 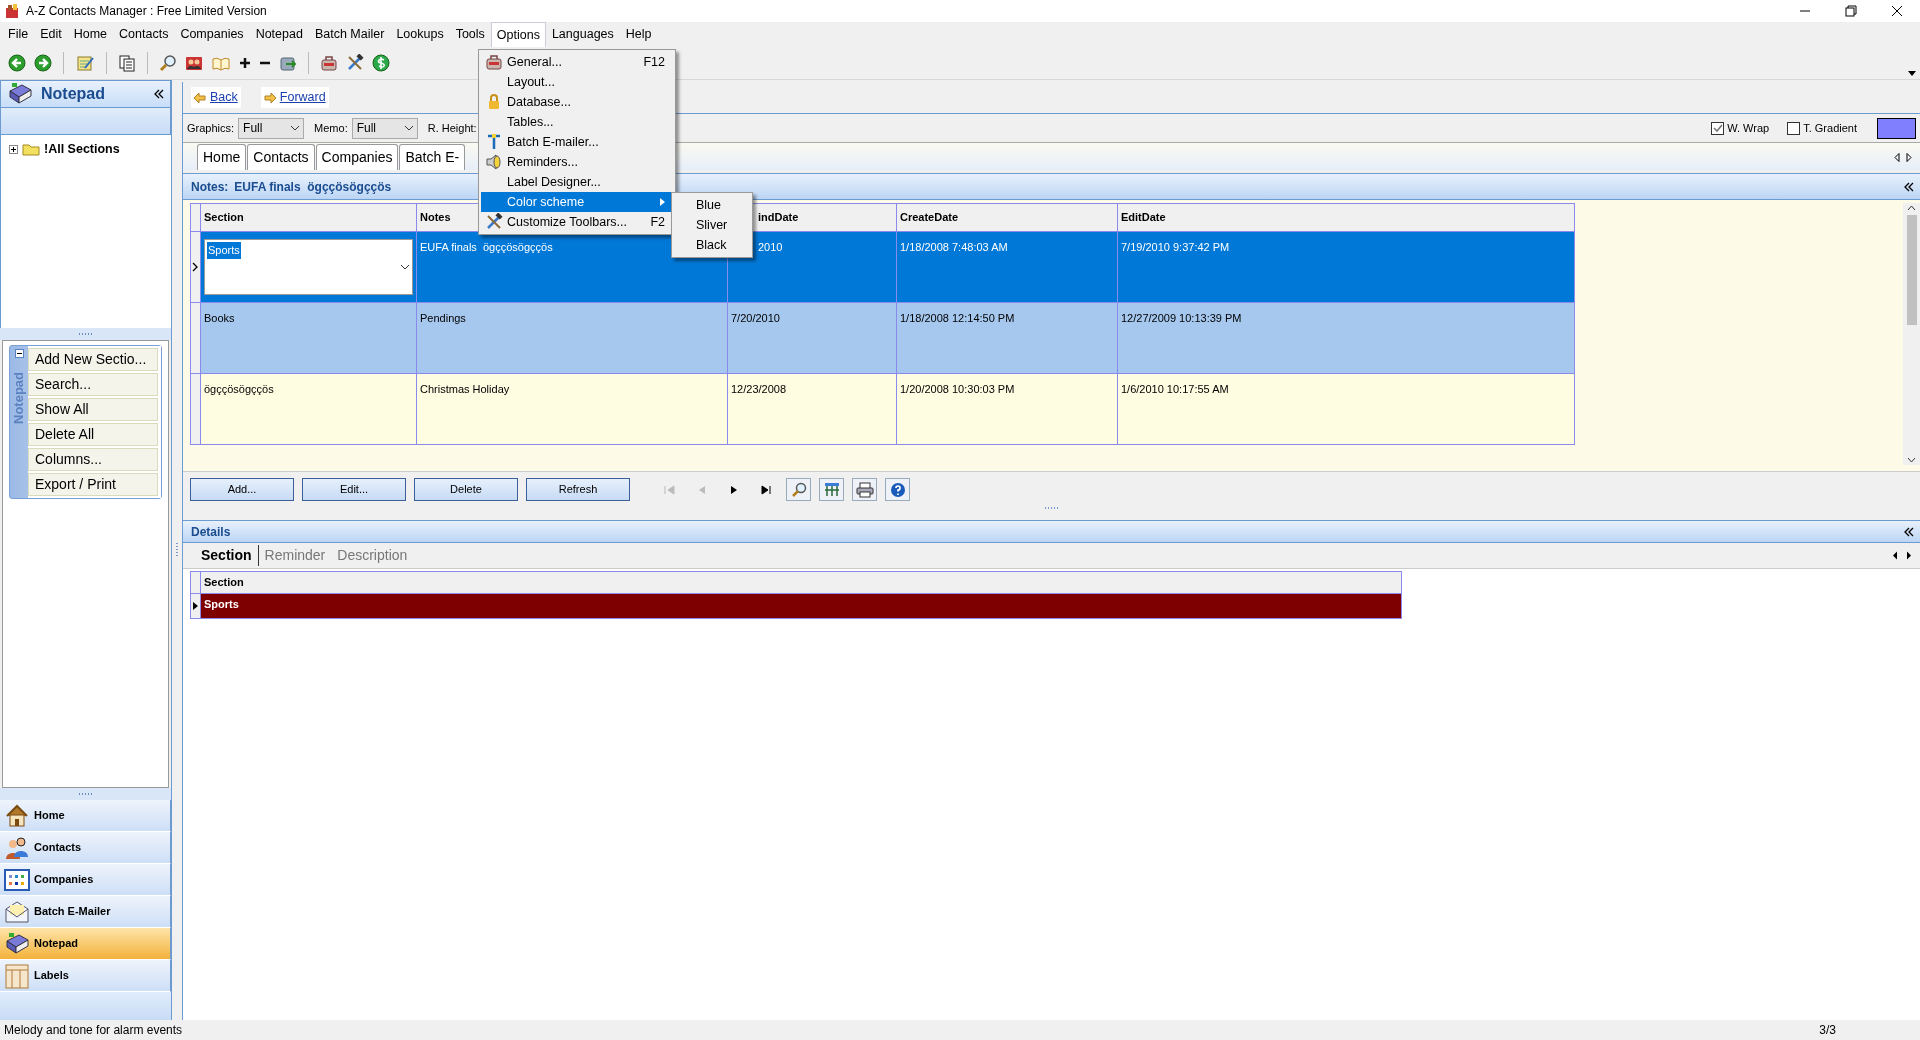 What do you see at coordinates (85, 944) in the screenshot?
I see `nav-button: Notepad` at bounding box center [85, 944].